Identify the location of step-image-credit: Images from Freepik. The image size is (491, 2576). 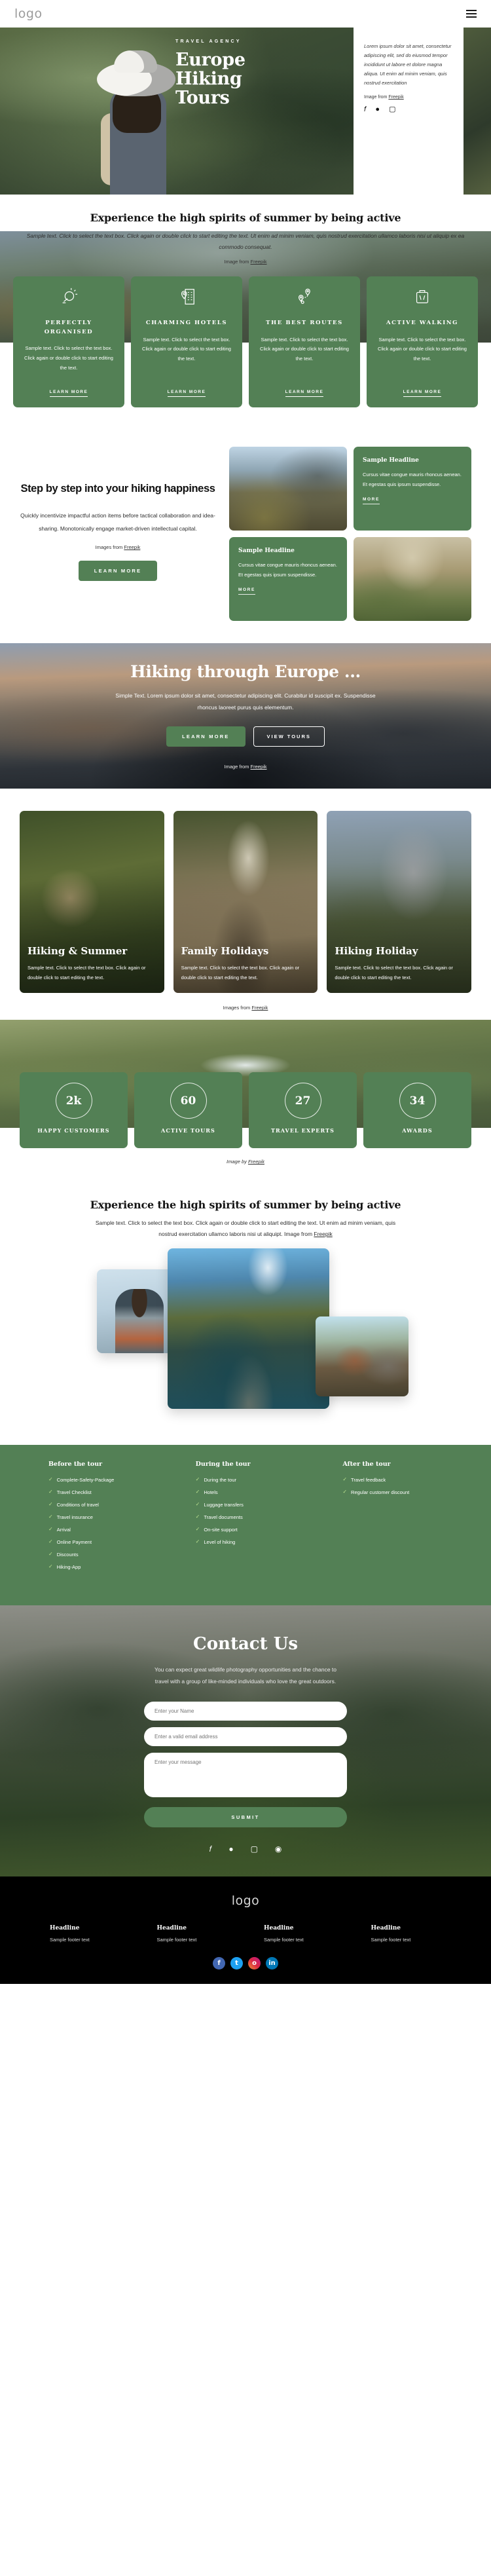
(118, 547).